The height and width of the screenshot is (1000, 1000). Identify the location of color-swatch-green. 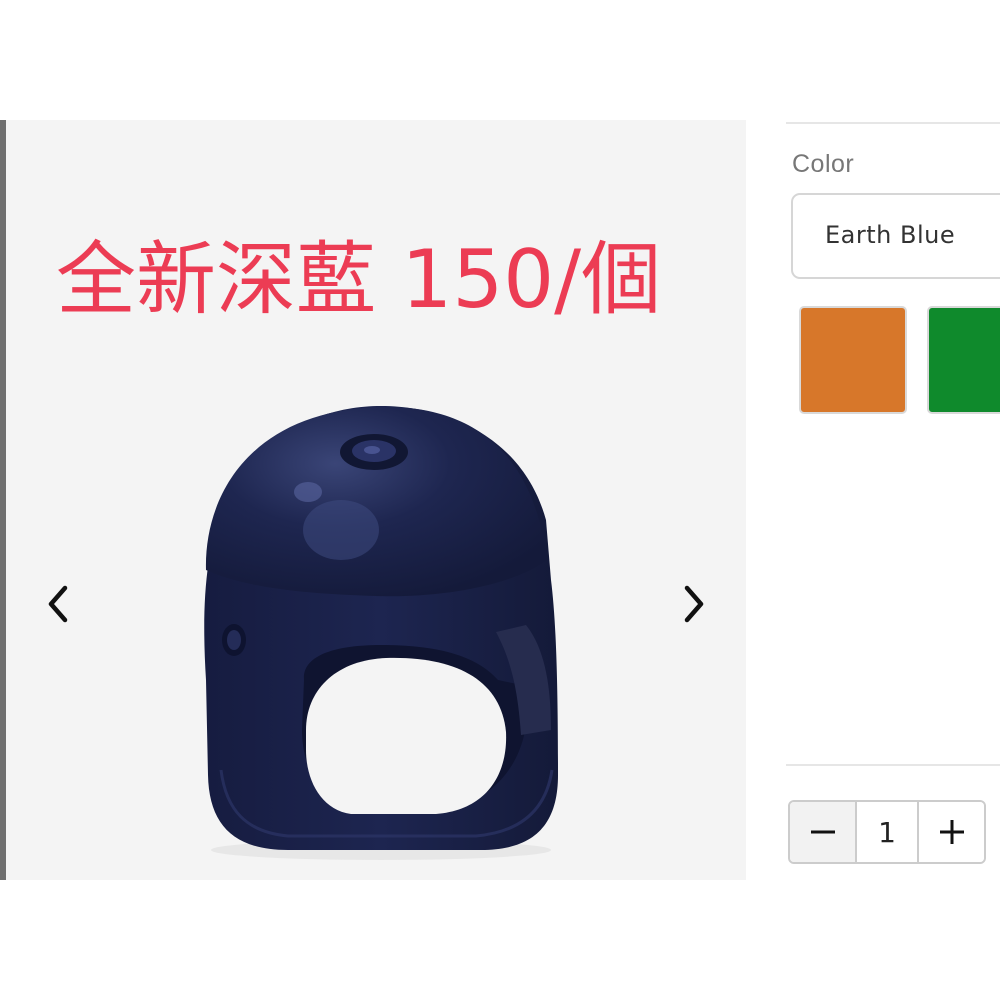
(963, 360).